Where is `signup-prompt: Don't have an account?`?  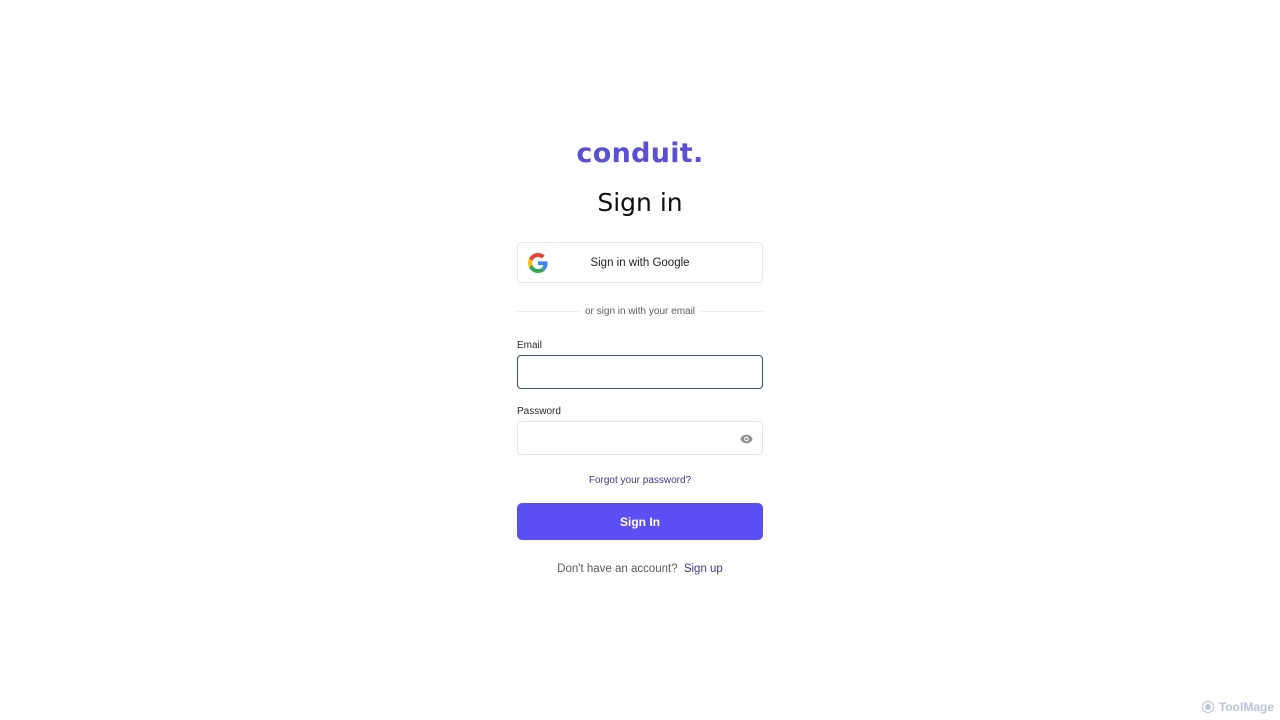
signup-prompt: Don't have an account? is located at coordinates (617, 569).